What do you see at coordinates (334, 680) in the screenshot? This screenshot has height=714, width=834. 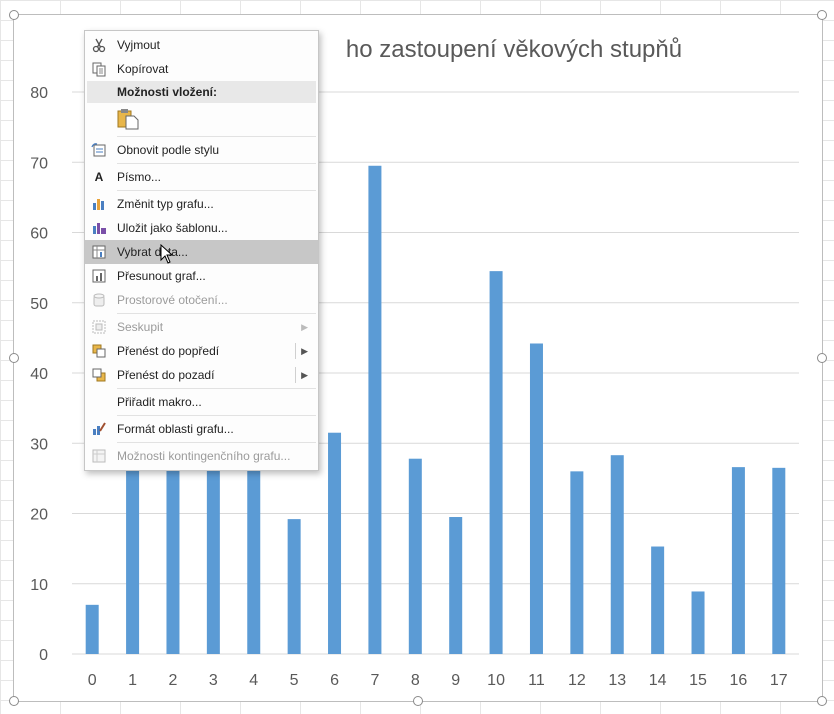 I see `x-tick-label: 6` at bounding box center [334, 680].